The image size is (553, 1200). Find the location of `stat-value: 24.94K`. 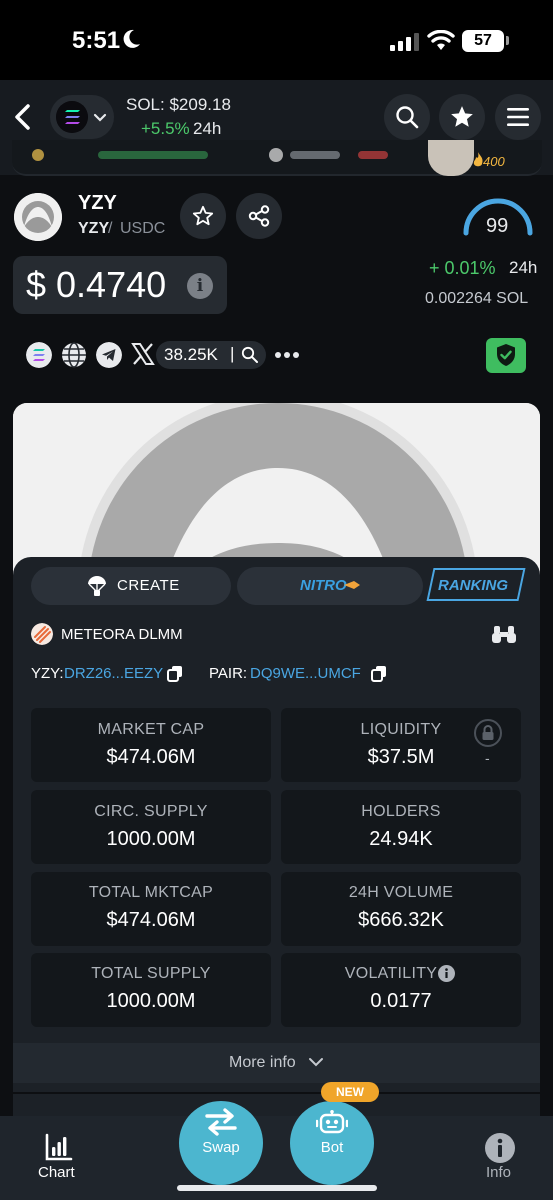

stat-value: 24.94K is located at coordinates (401, 839).